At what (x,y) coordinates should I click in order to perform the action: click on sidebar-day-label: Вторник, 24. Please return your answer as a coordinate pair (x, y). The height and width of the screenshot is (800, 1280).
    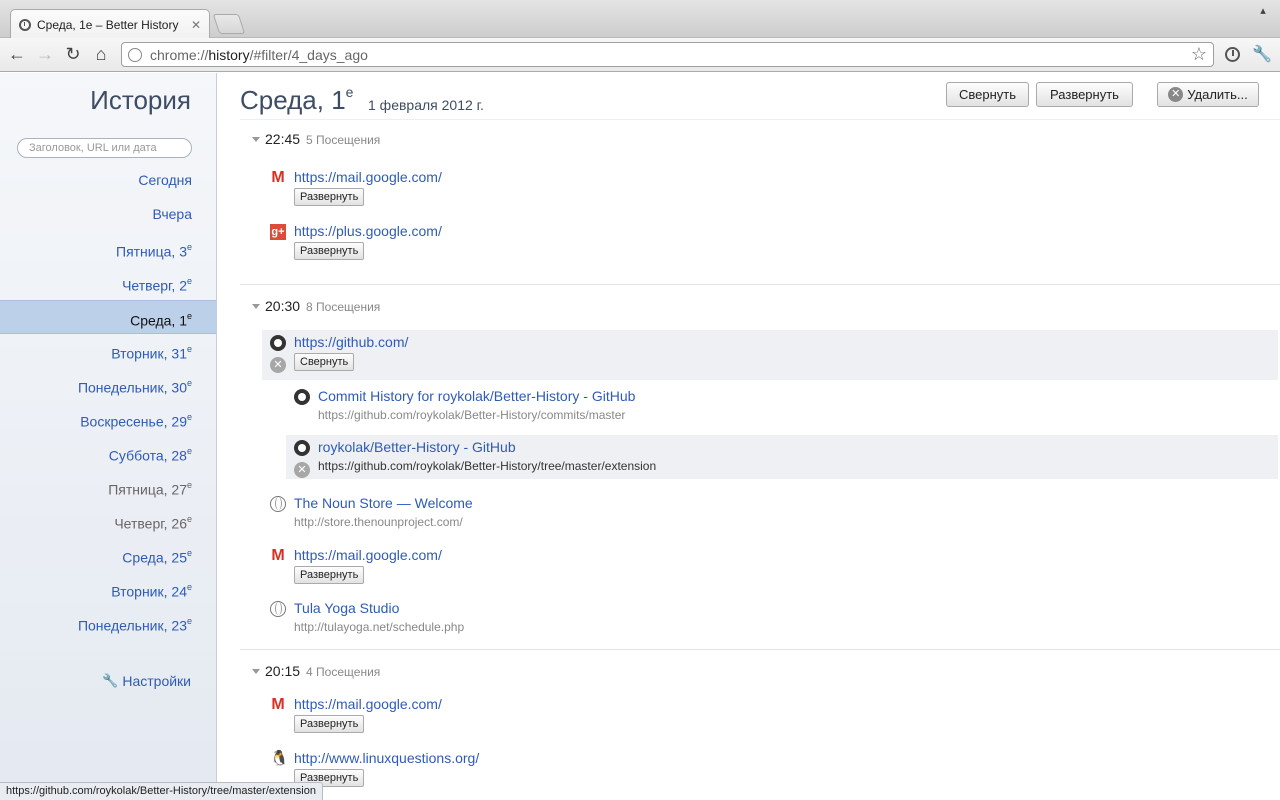
    Looking at the image, I should click on (149, 591).